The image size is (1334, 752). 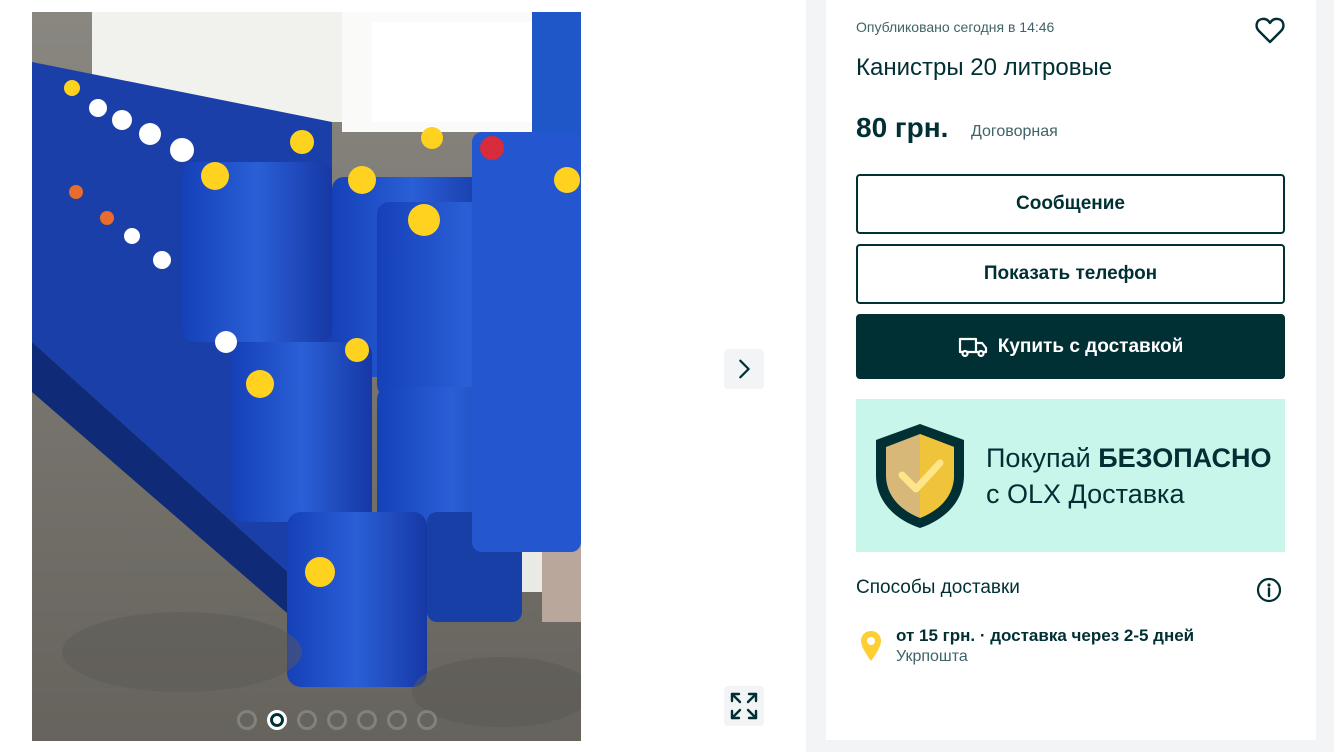 I want to click on photo-dot-active, so click(x=277, y=720).